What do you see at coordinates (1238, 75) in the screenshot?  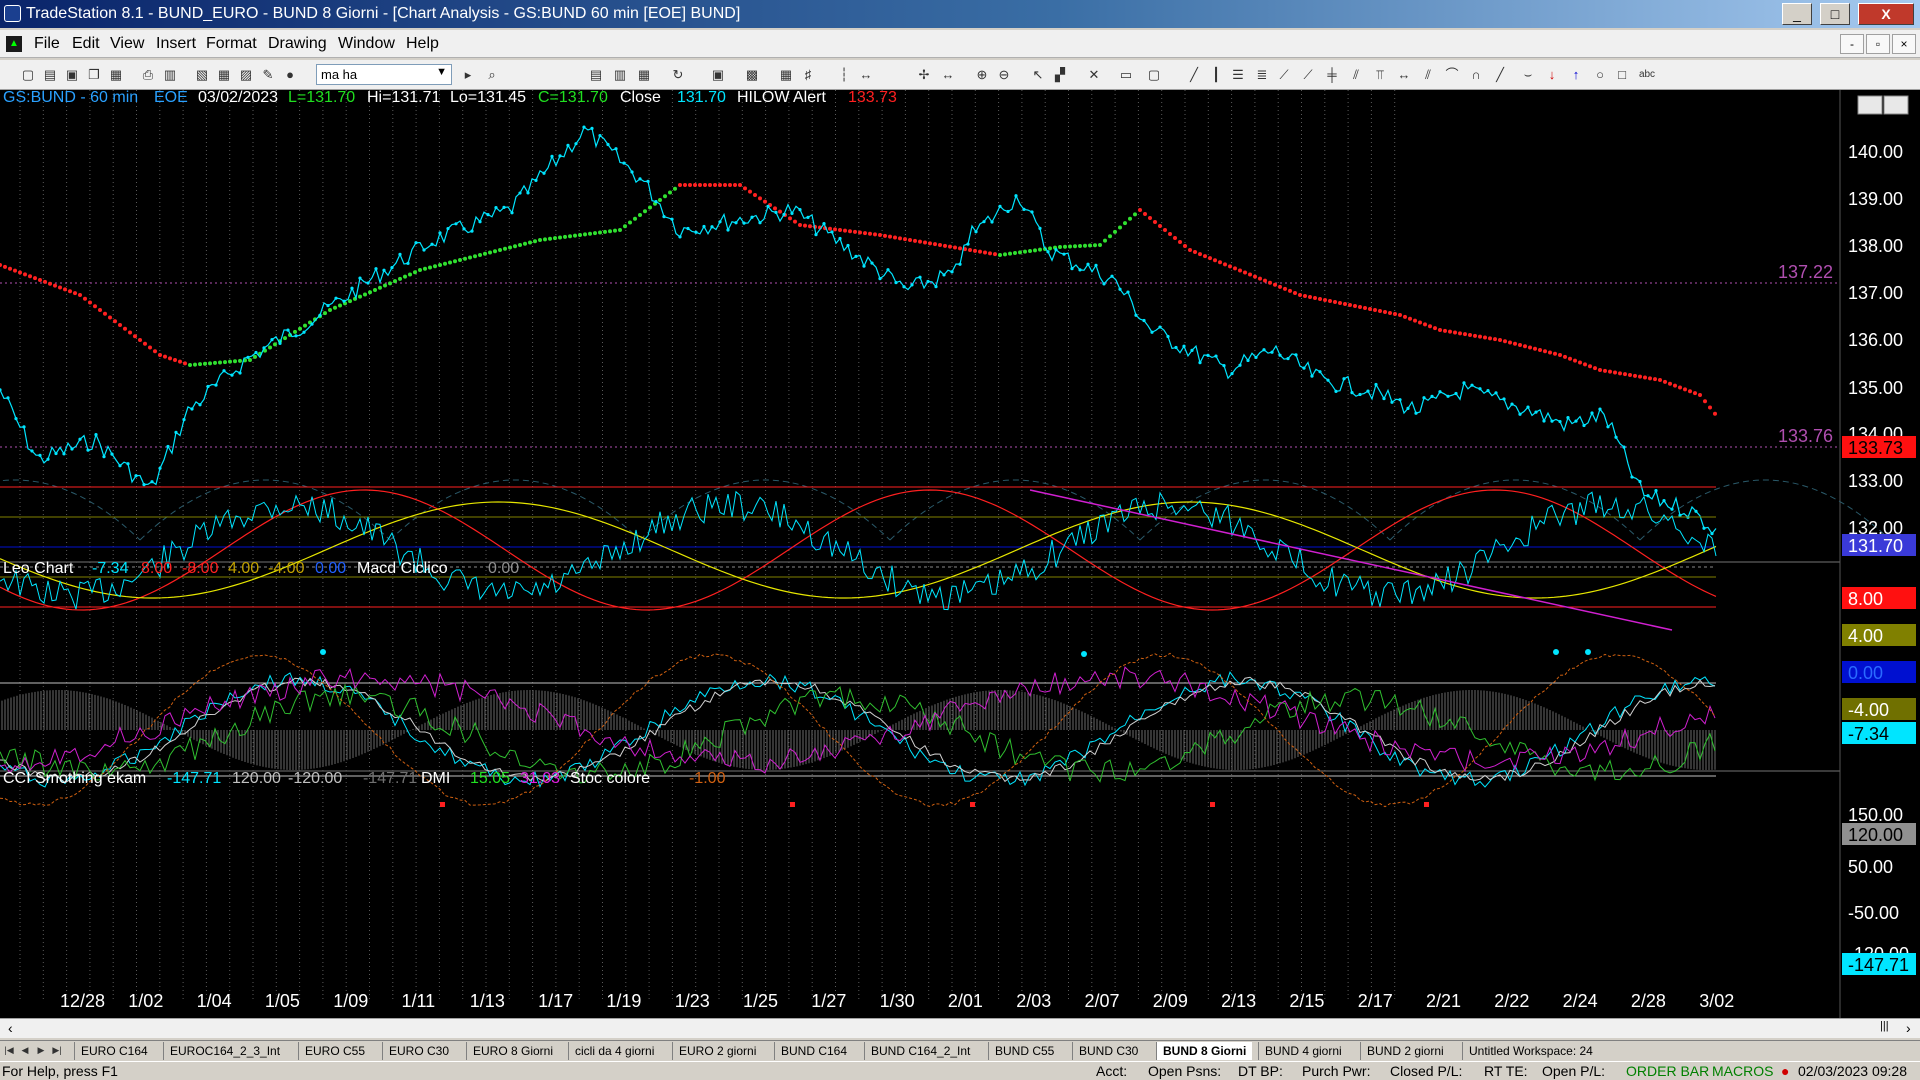 I see `horizontal-line-icon: ☰` at bounding box center [1238, 75].